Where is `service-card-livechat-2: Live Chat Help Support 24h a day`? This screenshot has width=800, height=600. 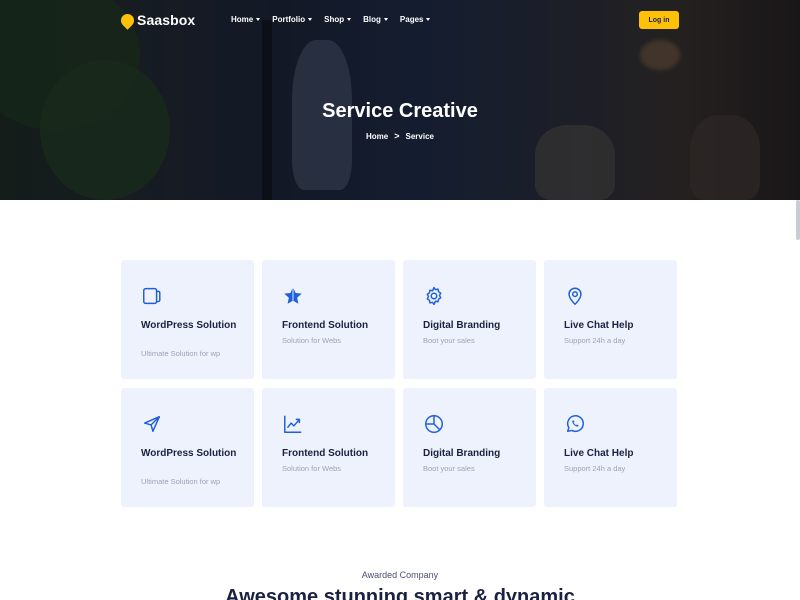 service-card-livechat-2: Live Chat Help Support 24h a day is located at coordinates (610, 447).